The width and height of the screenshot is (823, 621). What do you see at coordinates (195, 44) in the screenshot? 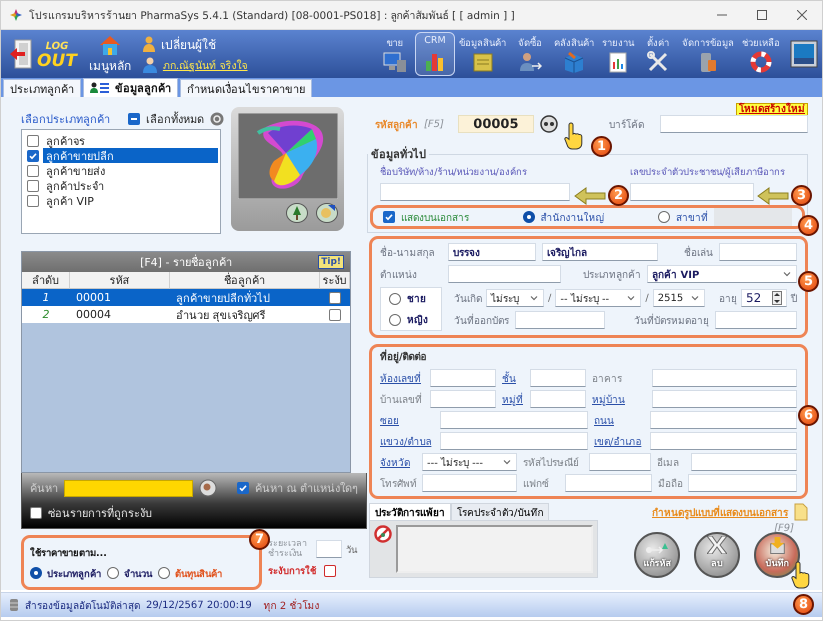
I see `switch-user-button: เปลี่ยนผู้ใช้` at bounding box center [195, 44].